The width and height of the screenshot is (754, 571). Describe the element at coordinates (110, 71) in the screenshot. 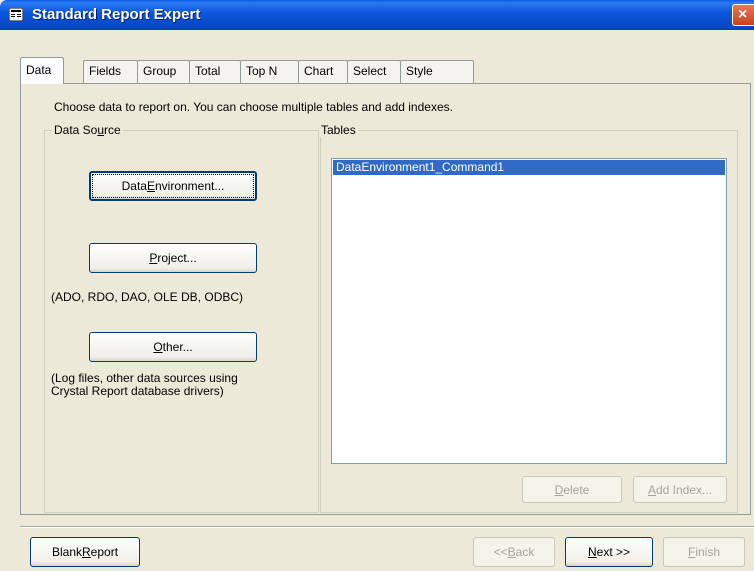

I see `tab-fields: Fields` at that location.